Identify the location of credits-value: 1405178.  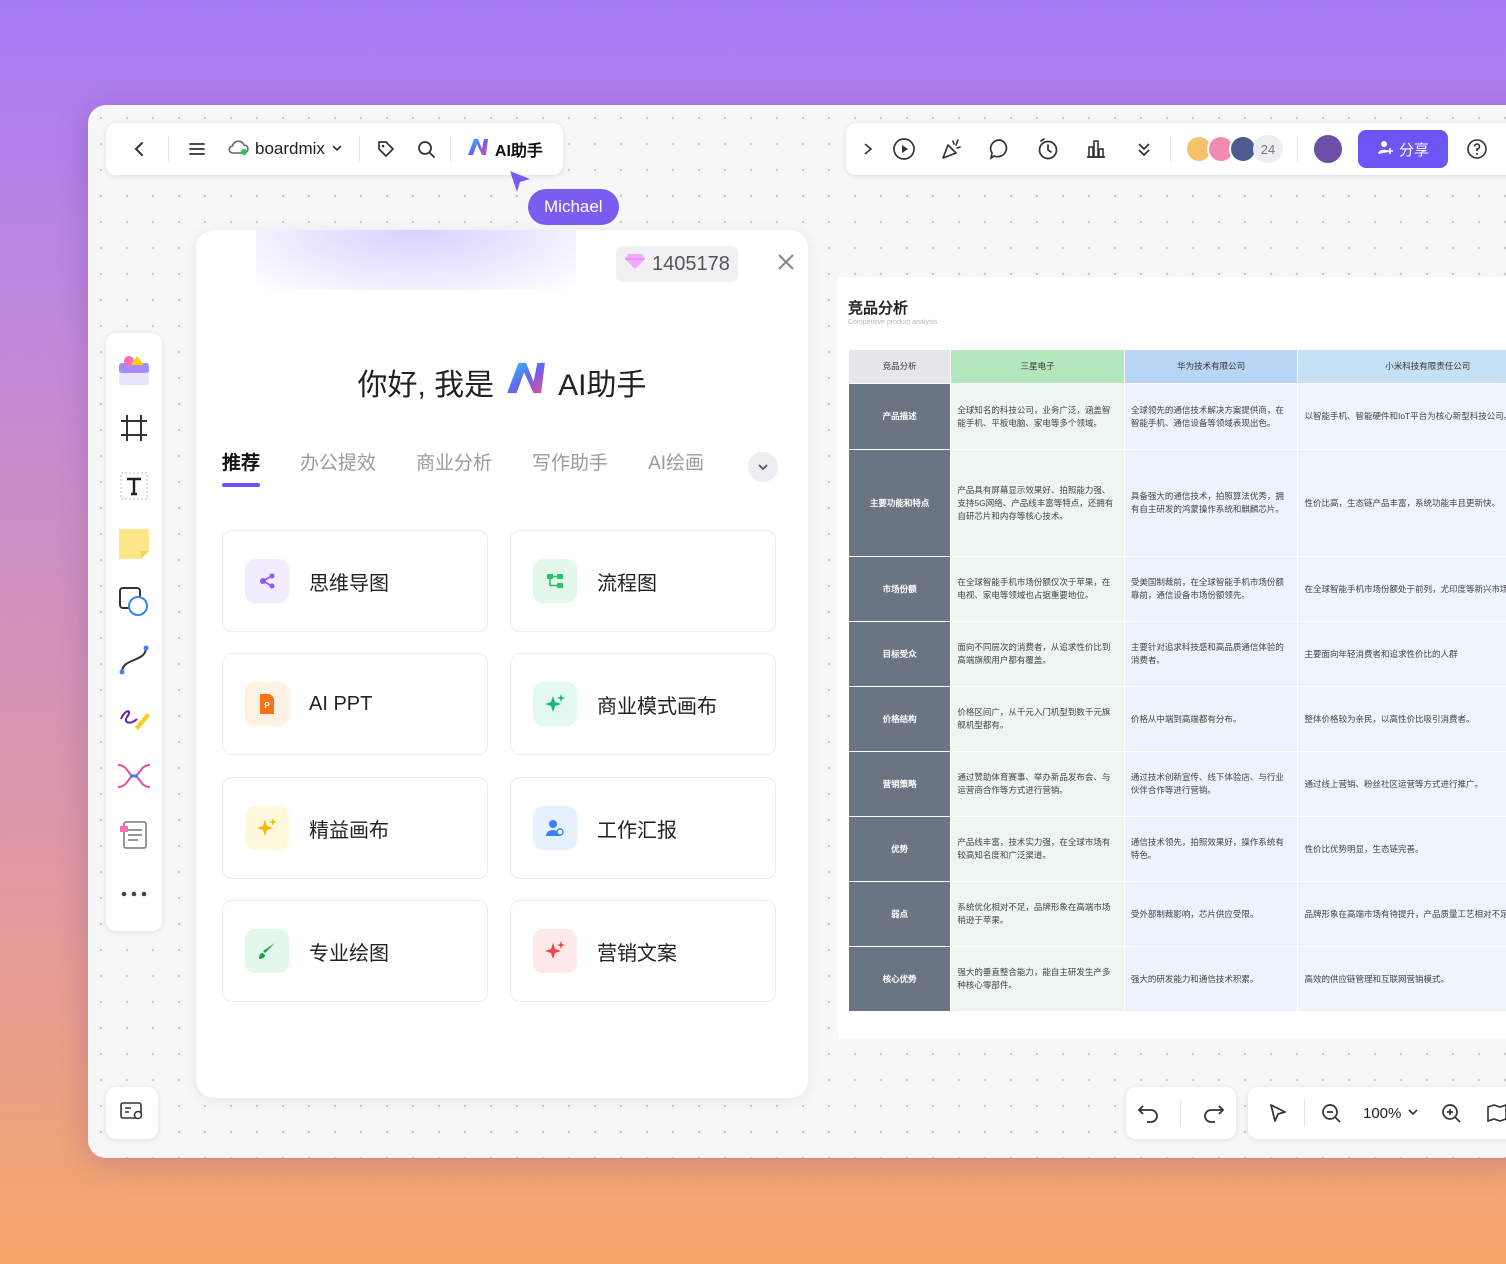
(691, 263).